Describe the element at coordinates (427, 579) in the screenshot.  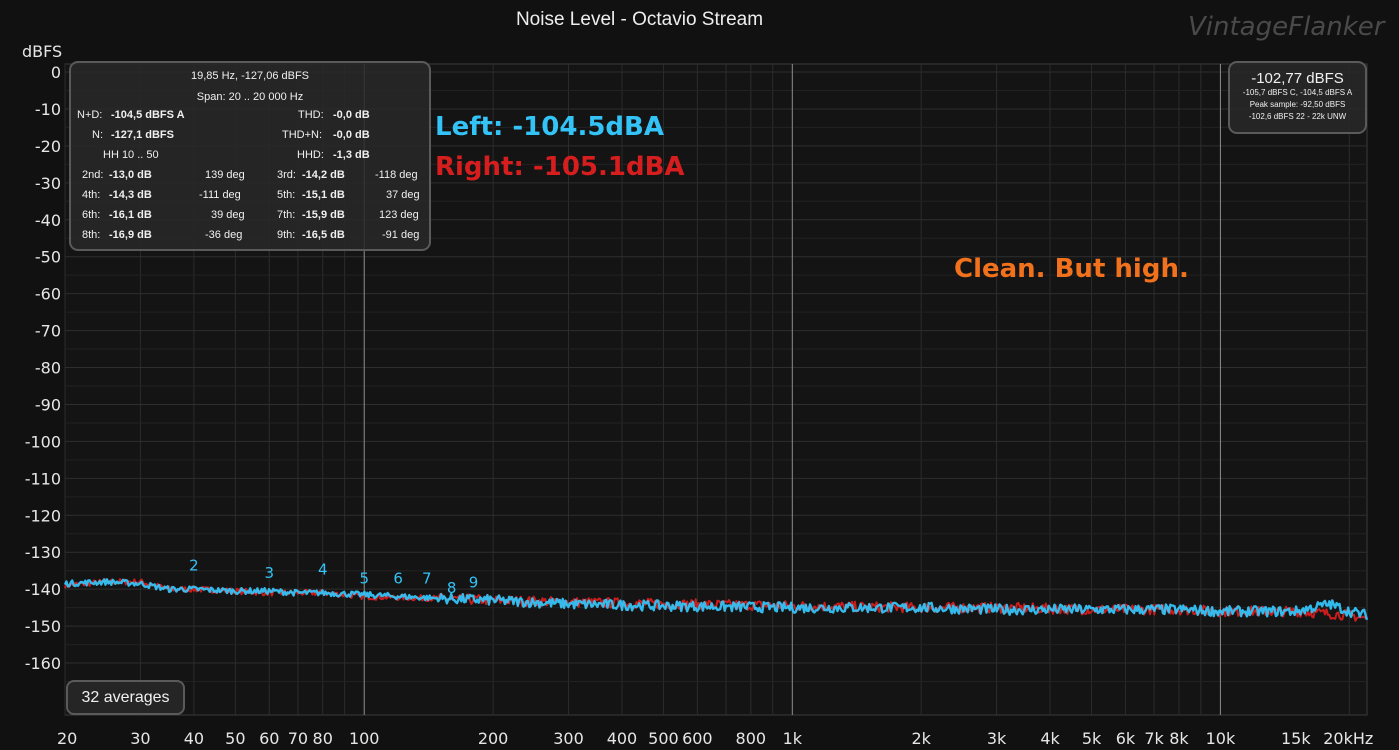
I see `harmonic-marker: 7` at that location.